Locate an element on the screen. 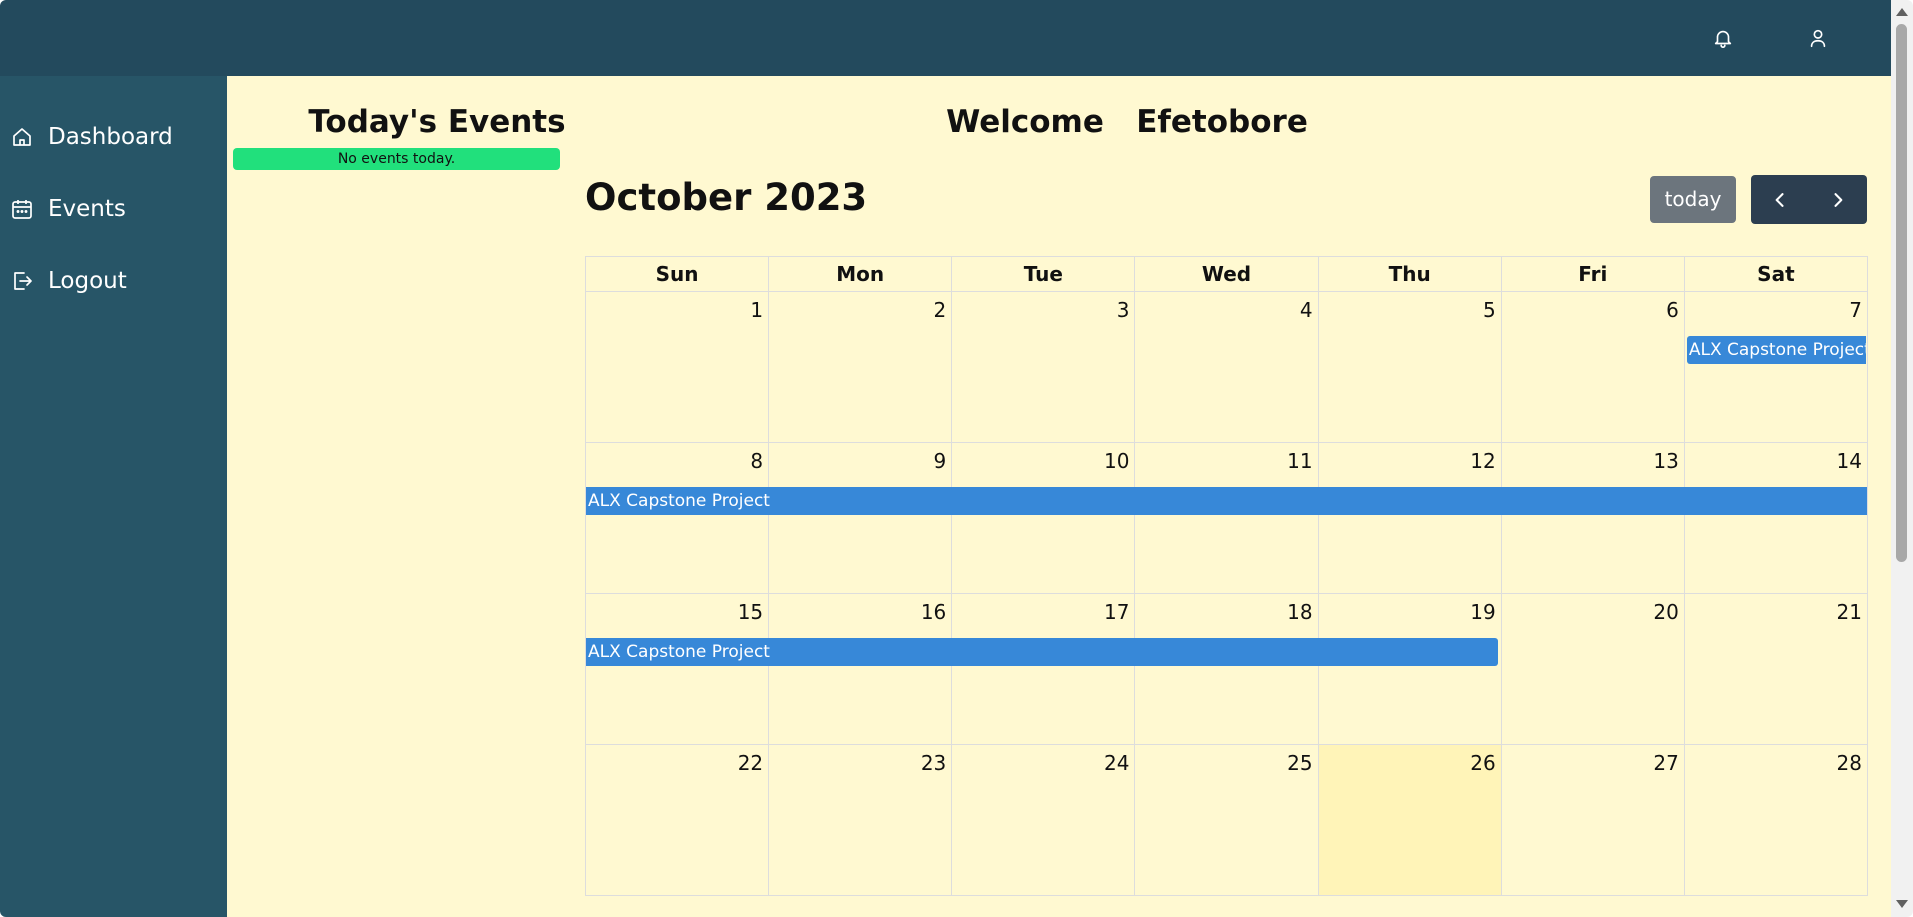 This screenshot has width=1913, height=917. calendar-day-cell: 25 is located at coordinates (1227, 820).